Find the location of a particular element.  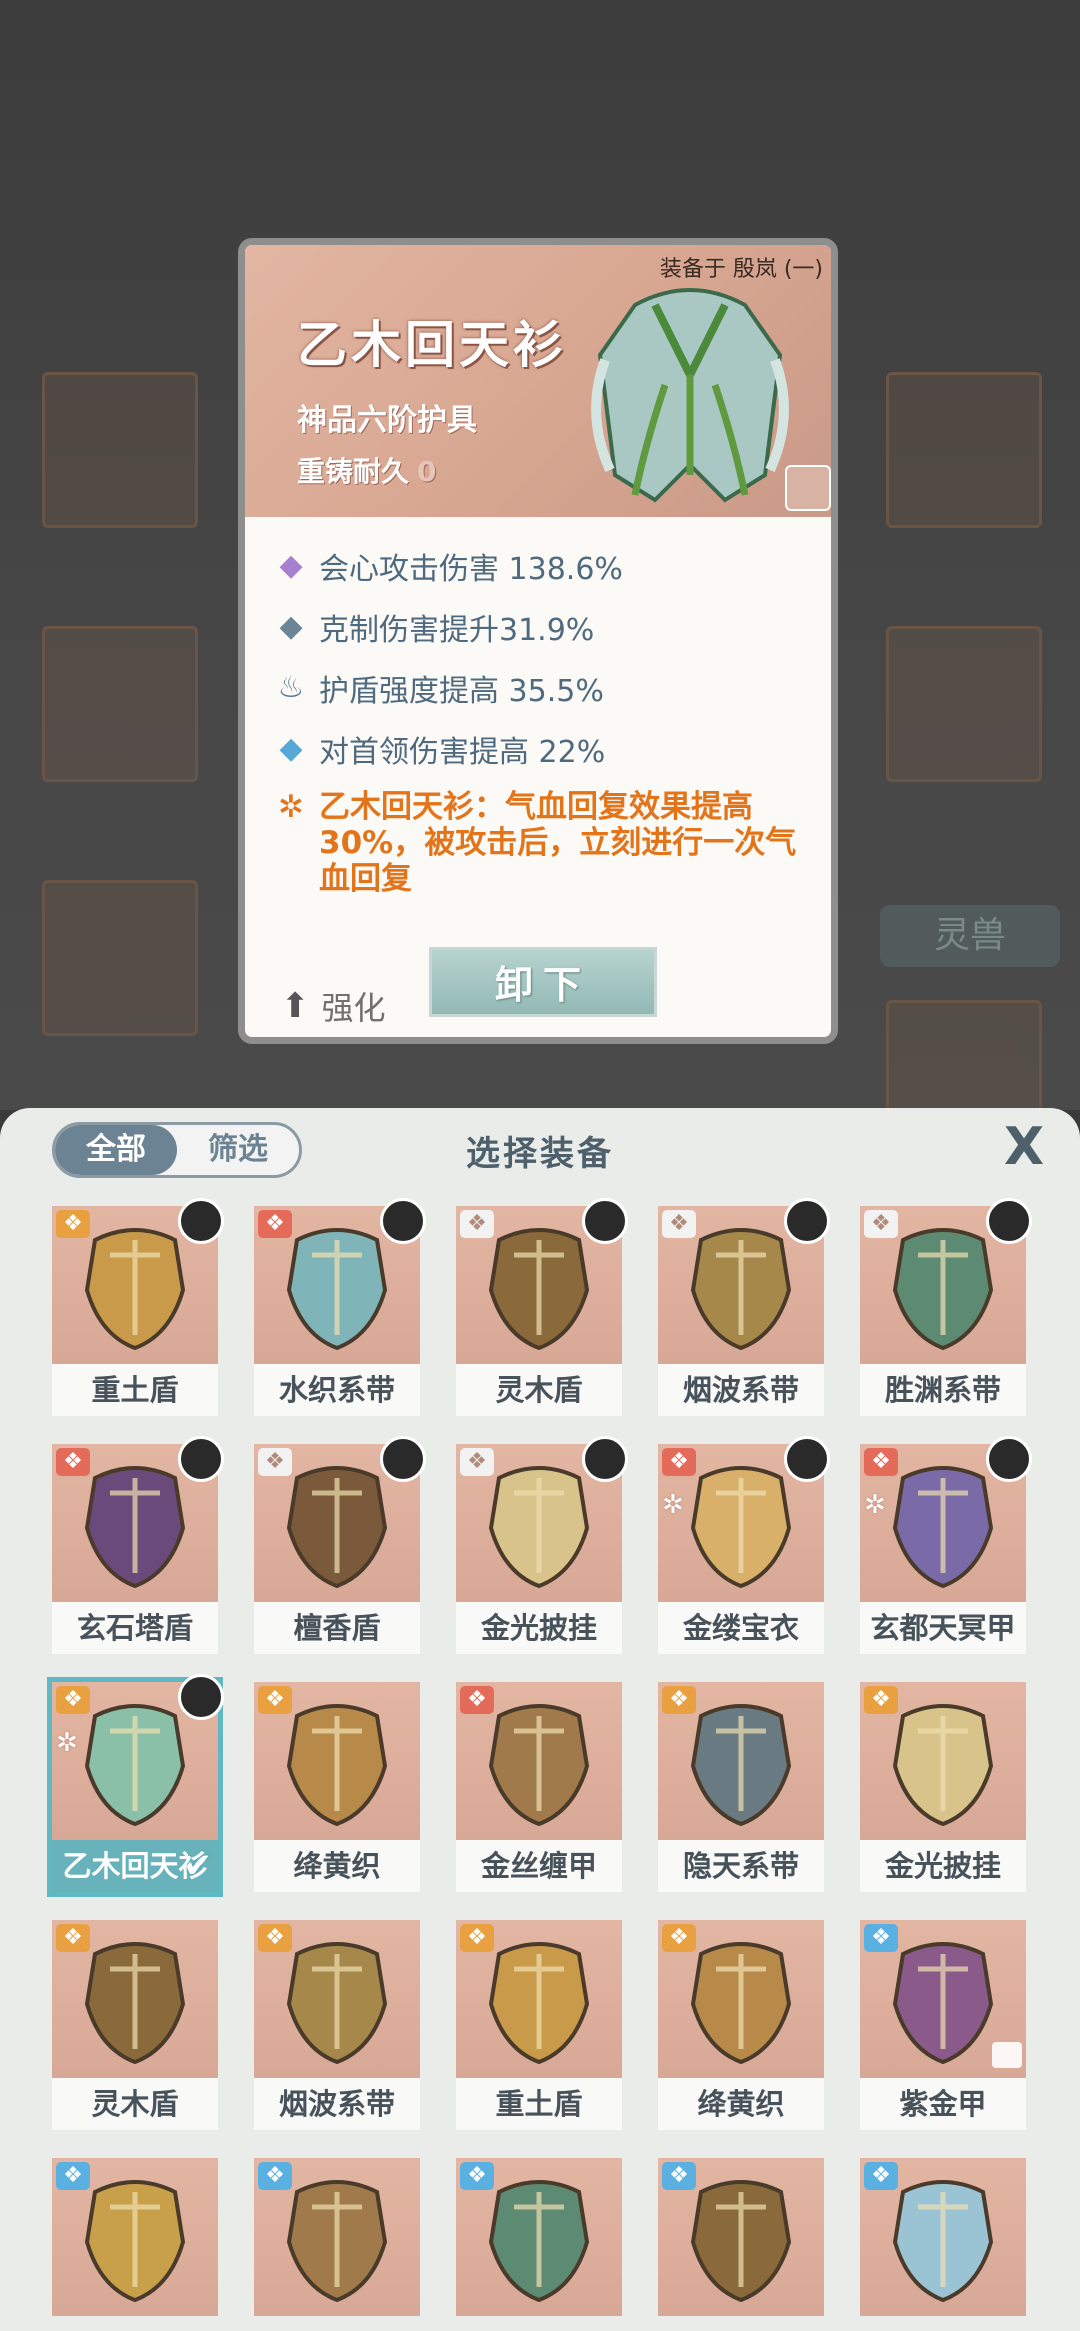

equipment-item: ❖ 紫金甲 is located at coordinates (943, 2025).